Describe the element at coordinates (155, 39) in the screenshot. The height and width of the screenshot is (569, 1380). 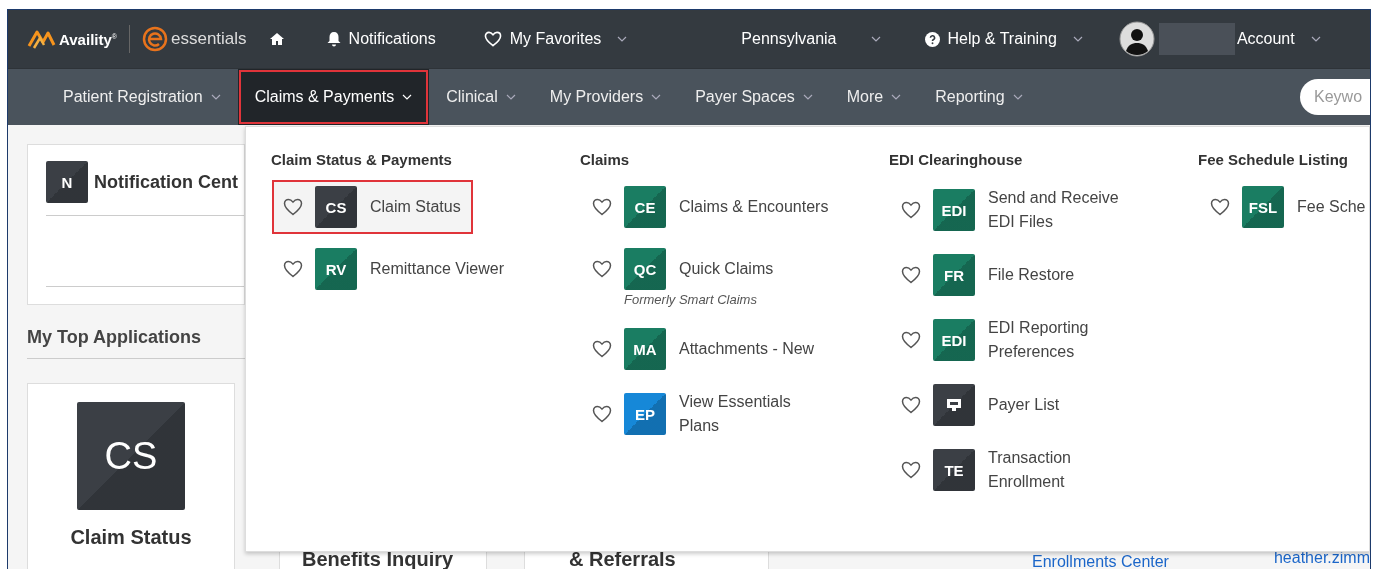
I see `logo-icon` at that location.